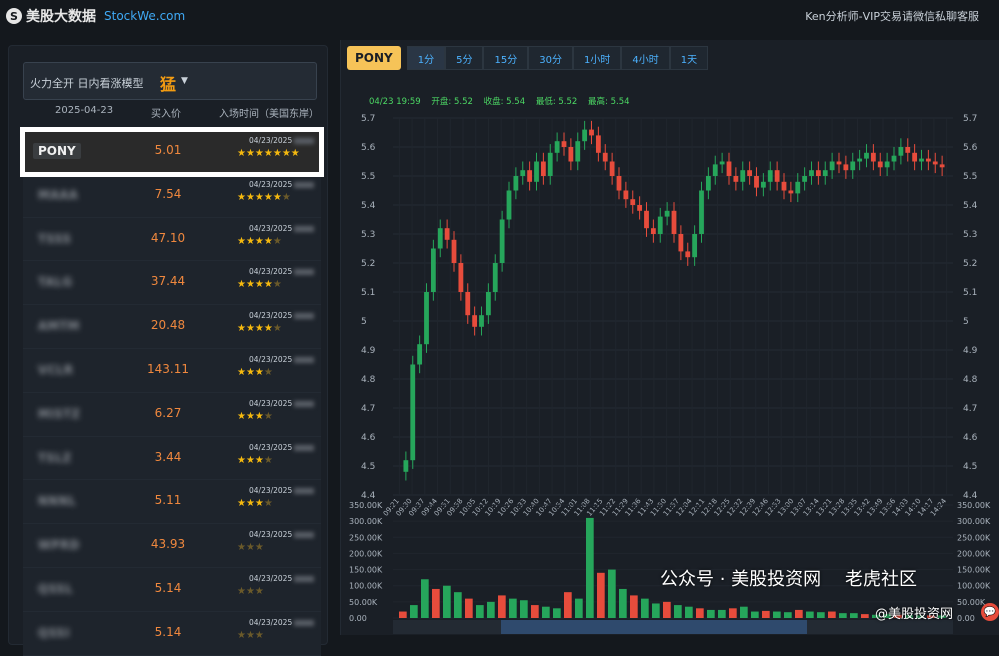 The width and height of the screenshot is (999, 656). What do you see at coordinates (59, 326) in the screenshot?
I see `row-ticker: AMTM` at bounding box center [59, 326].